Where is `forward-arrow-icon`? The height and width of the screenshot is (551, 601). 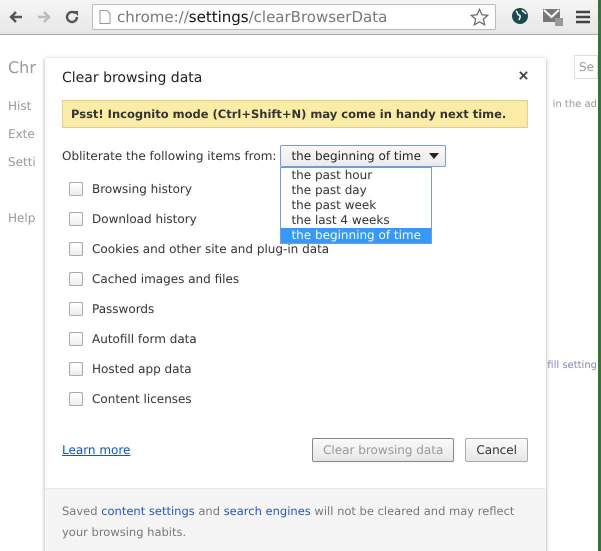
forward-arrow-icon is located at coordinates (44, 17).